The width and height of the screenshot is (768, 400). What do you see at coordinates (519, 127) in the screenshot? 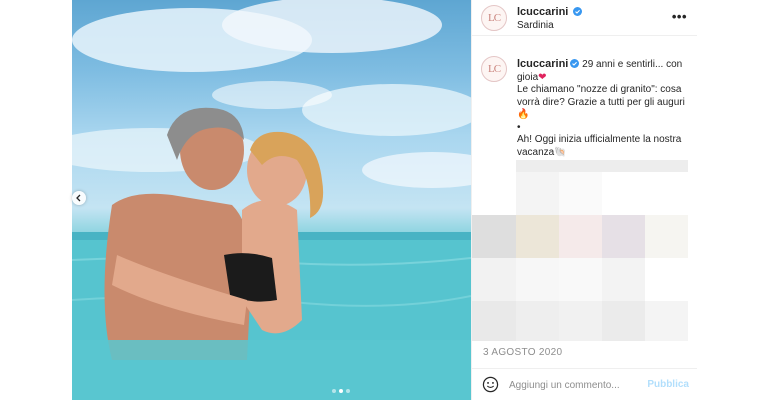
I see `caption-line-3: •` at bounding box center [519, 127].